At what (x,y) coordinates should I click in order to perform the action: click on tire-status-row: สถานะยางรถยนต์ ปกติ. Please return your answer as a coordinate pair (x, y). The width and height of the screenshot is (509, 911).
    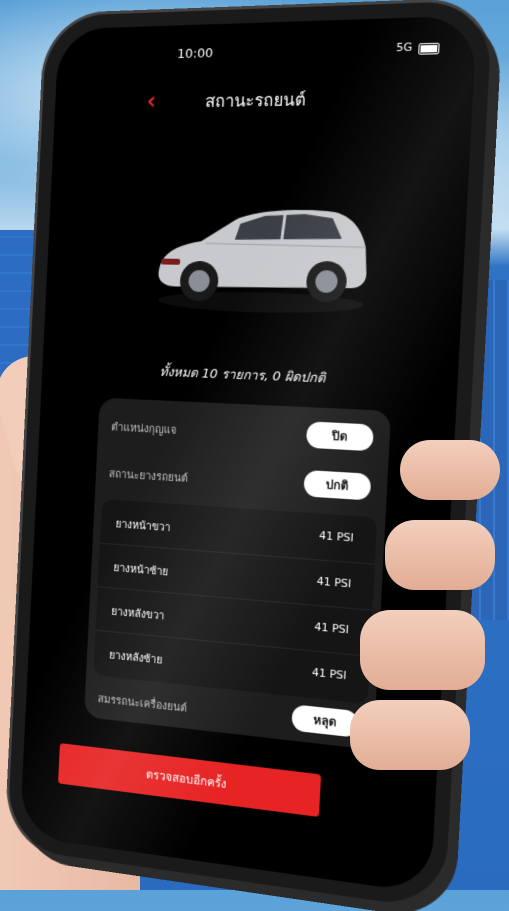
    Looking at the image, I should click on (241, 481).